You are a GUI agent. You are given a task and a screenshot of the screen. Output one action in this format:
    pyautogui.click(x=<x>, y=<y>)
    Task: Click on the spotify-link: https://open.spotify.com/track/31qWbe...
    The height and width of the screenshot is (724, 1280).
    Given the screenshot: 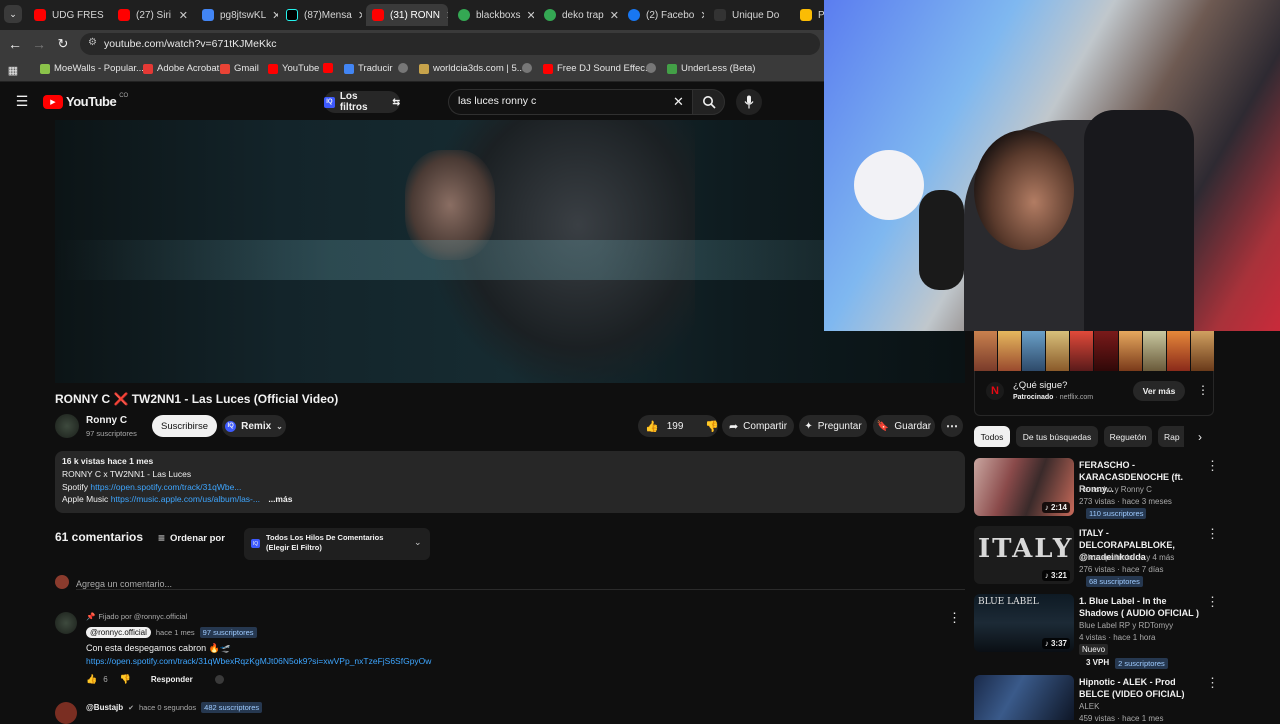 What is the action you would take?
    pyautogui.click(x=165, y=487)
    